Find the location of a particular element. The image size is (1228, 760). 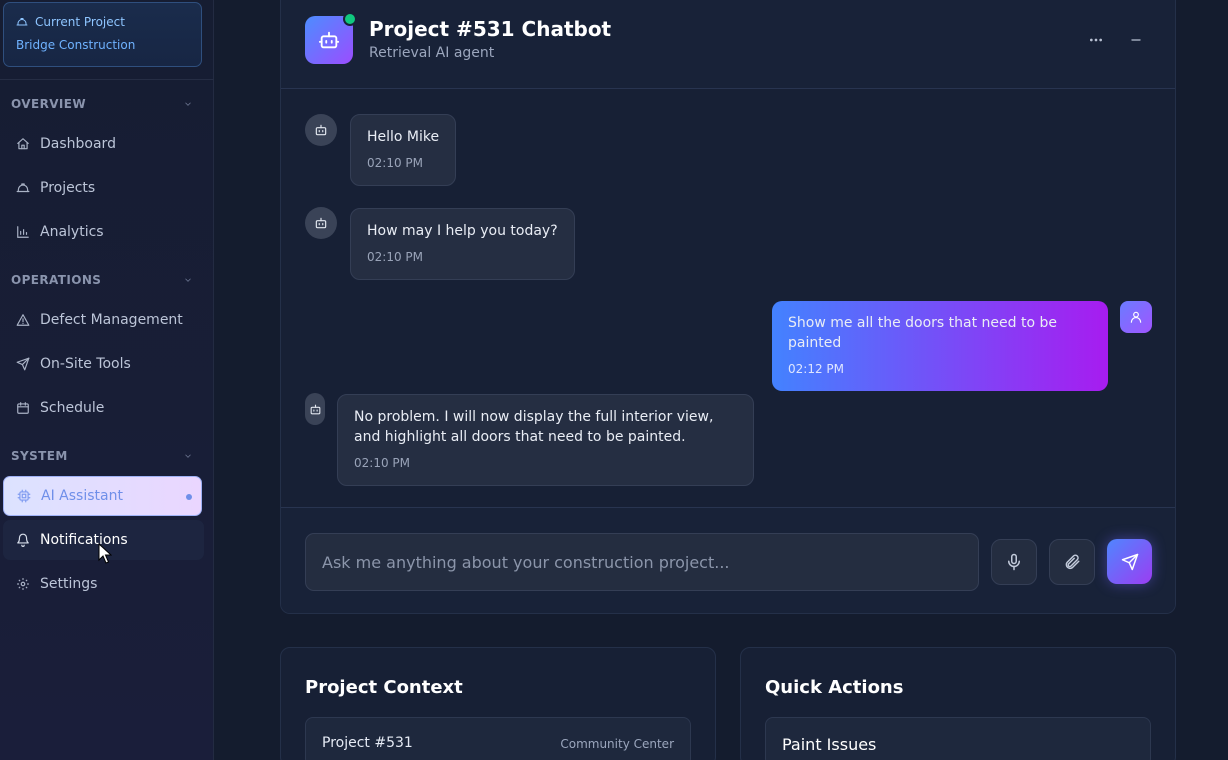

sidebar-item-label: Dashboard is located at coordinates (78, 144).